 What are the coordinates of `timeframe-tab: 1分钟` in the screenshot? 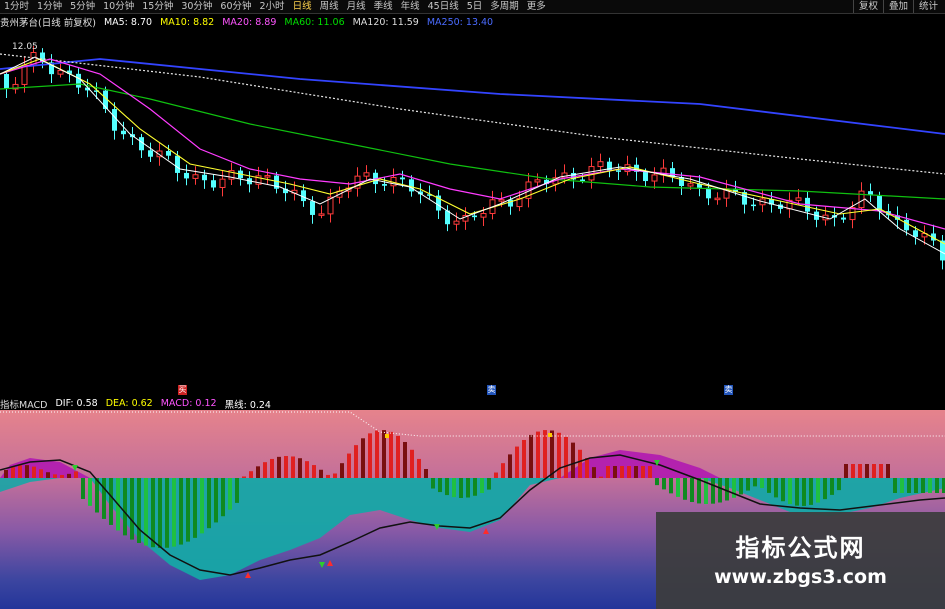 It's located at (49, 6).